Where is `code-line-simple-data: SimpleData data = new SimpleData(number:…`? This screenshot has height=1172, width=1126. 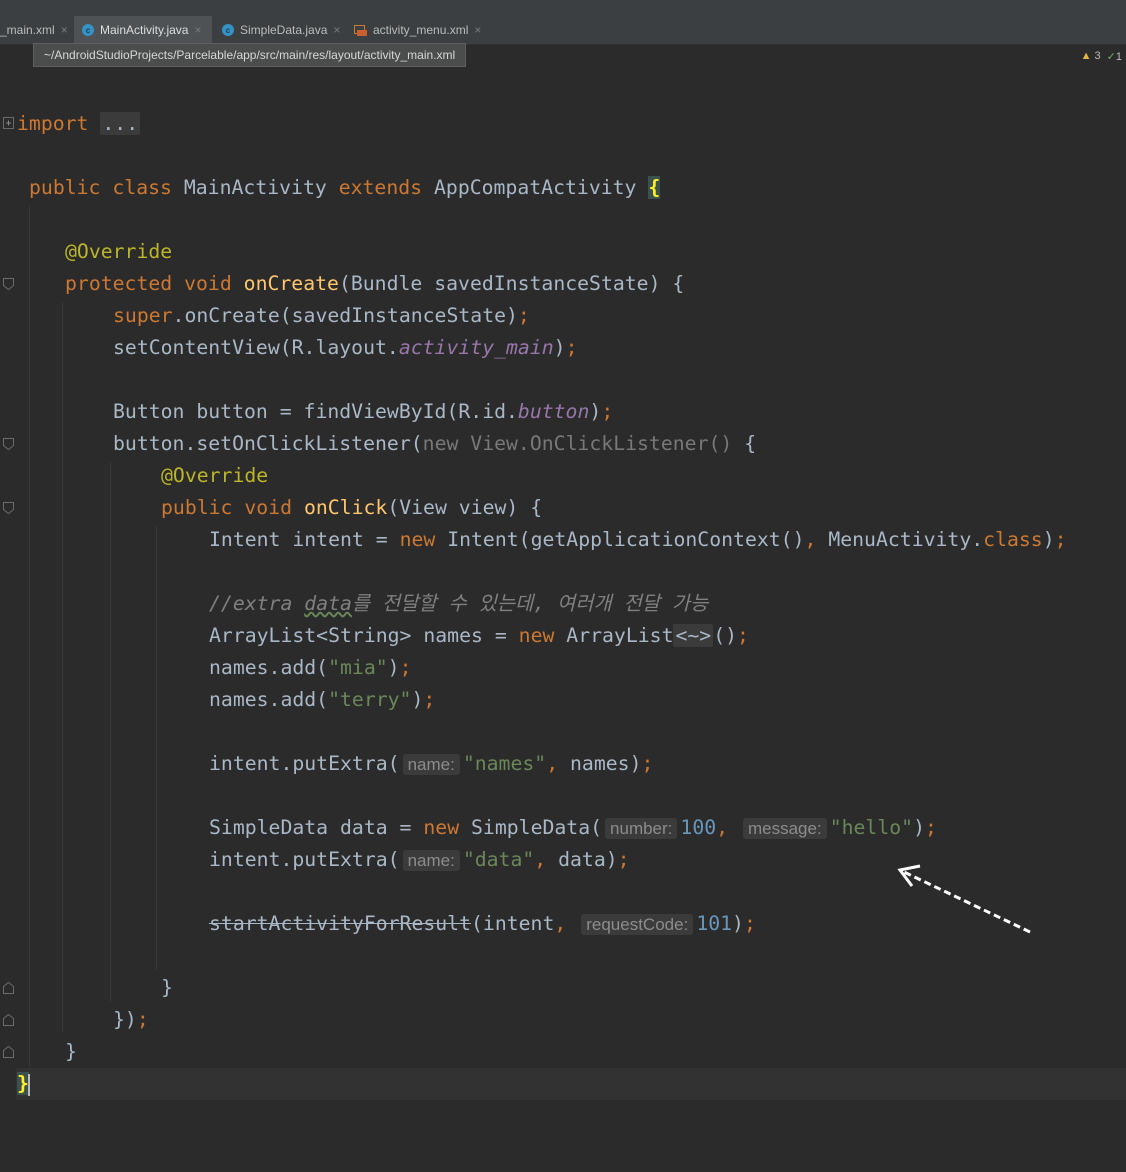
code-line-simple-data: SimpleData data = new SimpleData(number:… is located at coordinates (573, 828).